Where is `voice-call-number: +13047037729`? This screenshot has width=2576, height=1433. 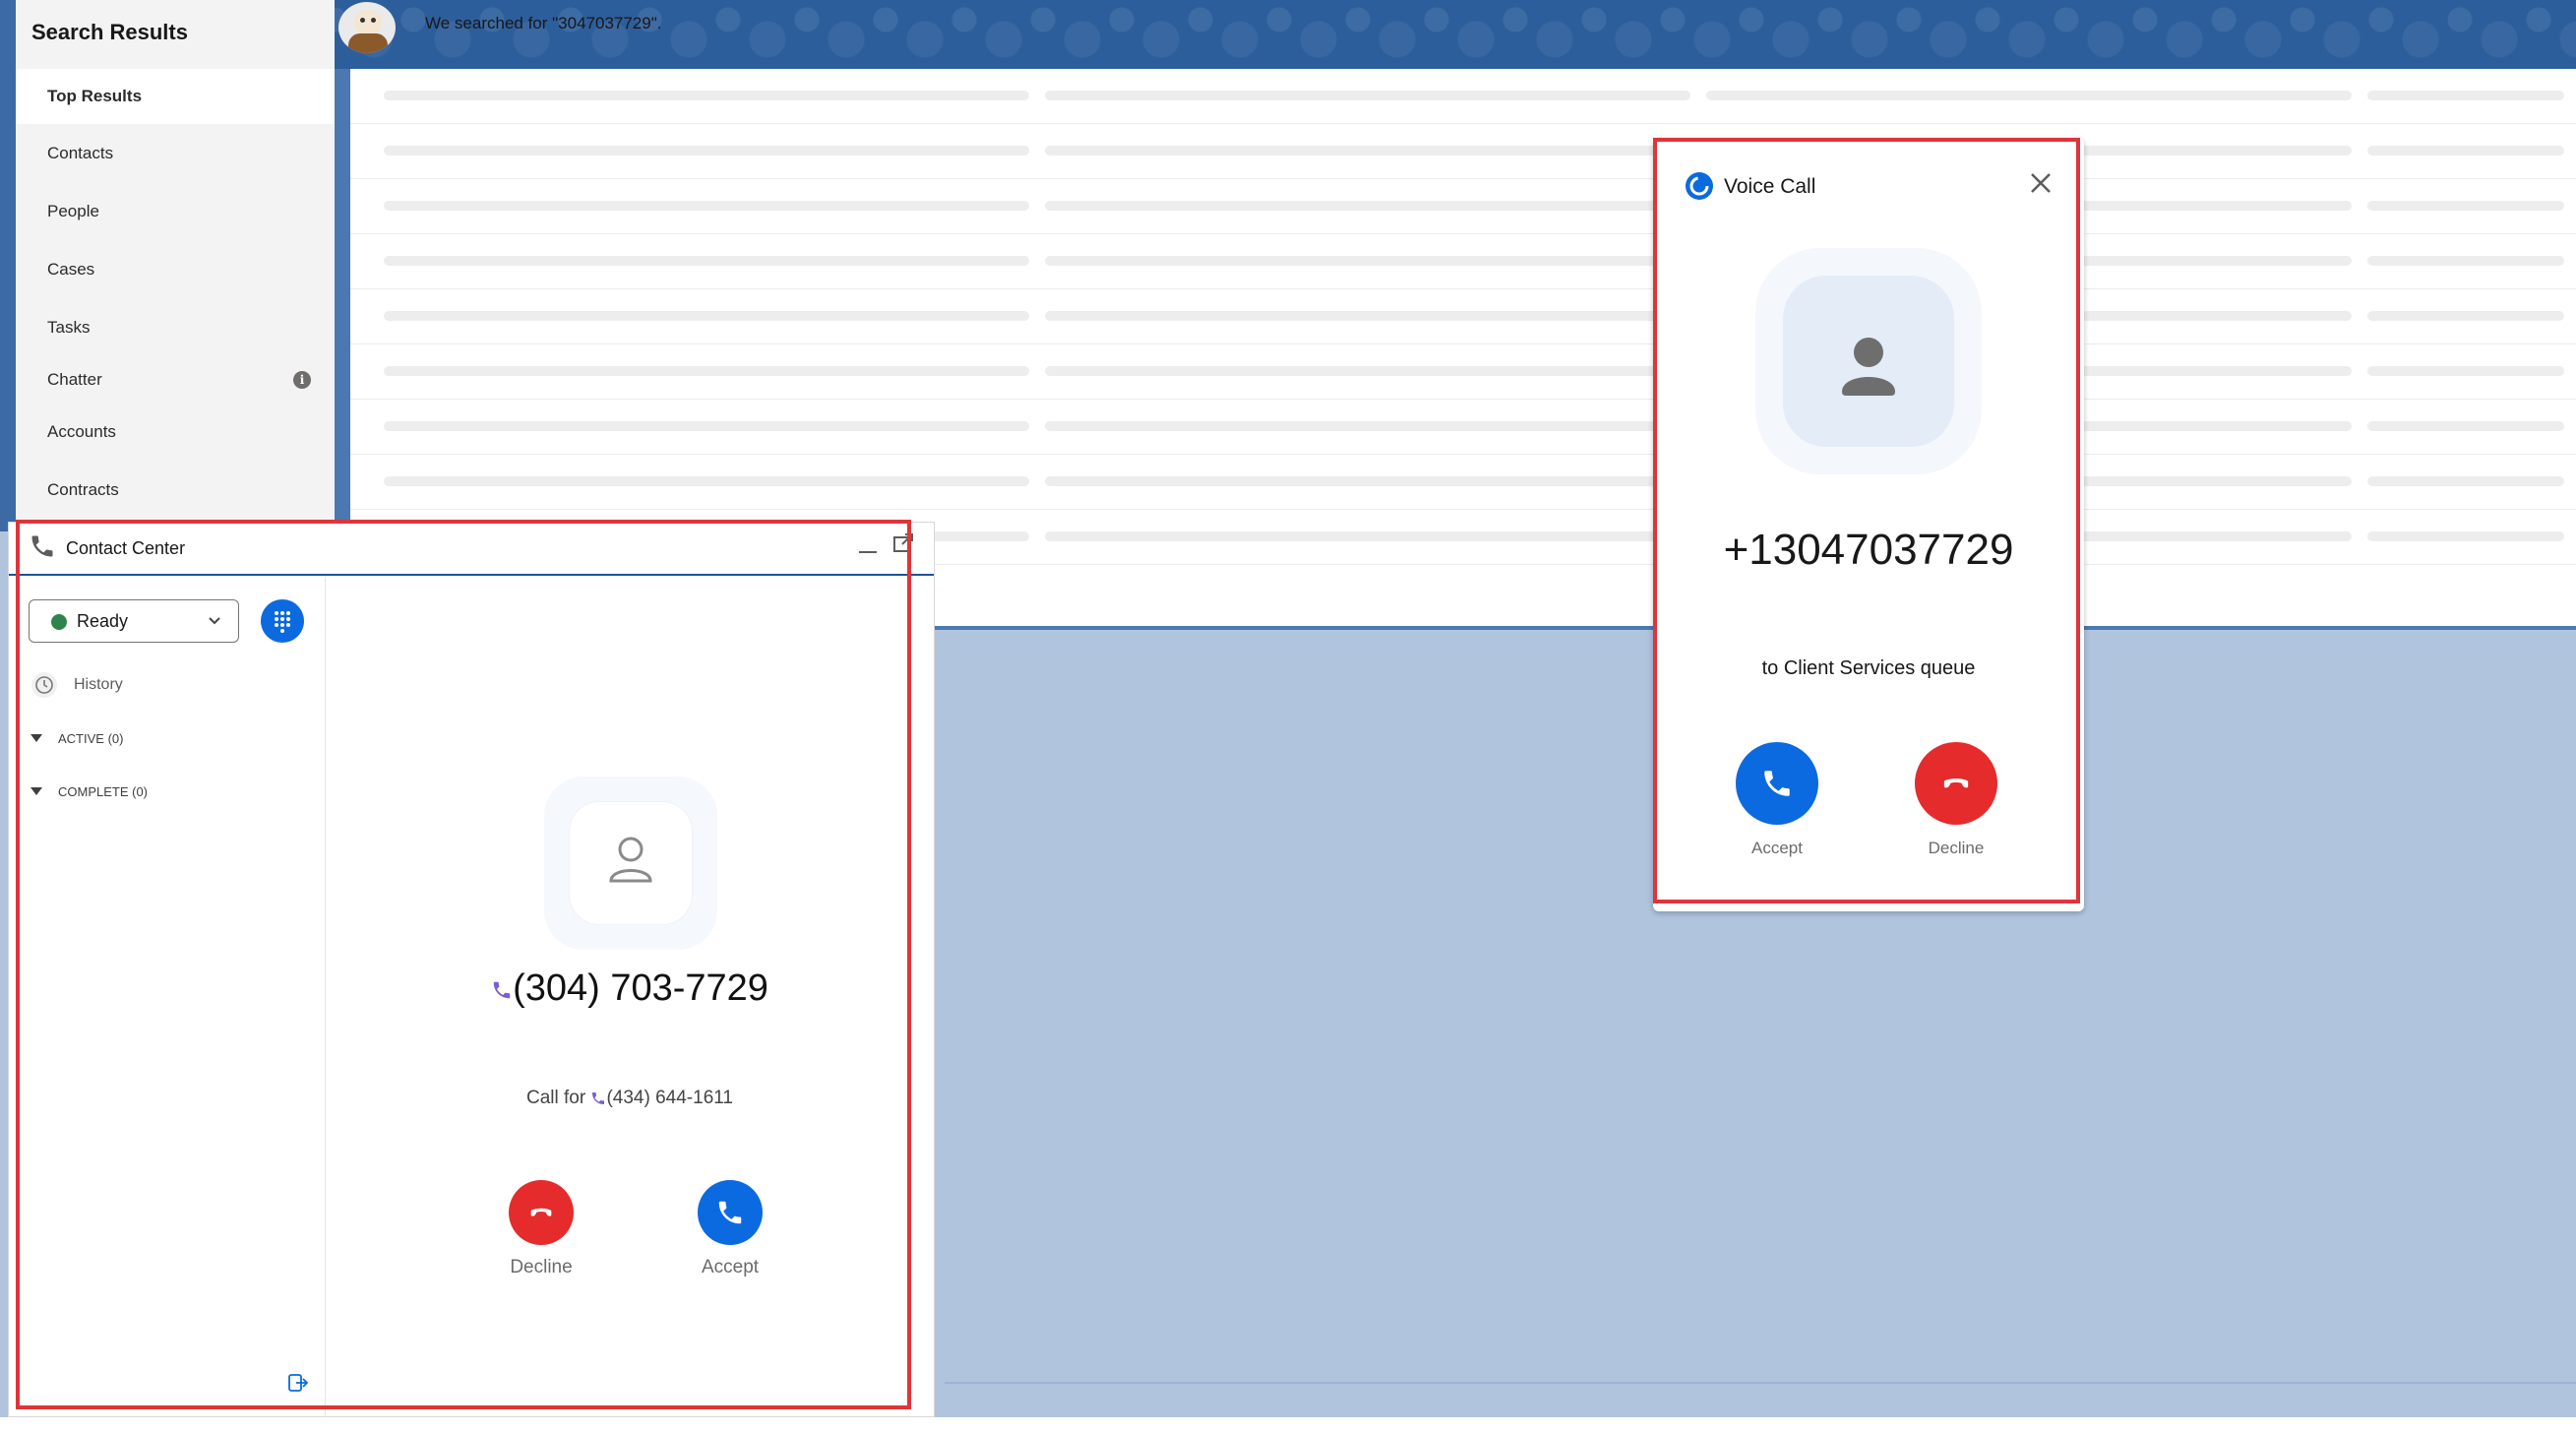
voice-call-number: +13047037729 is located at coordinates (1868, 550).